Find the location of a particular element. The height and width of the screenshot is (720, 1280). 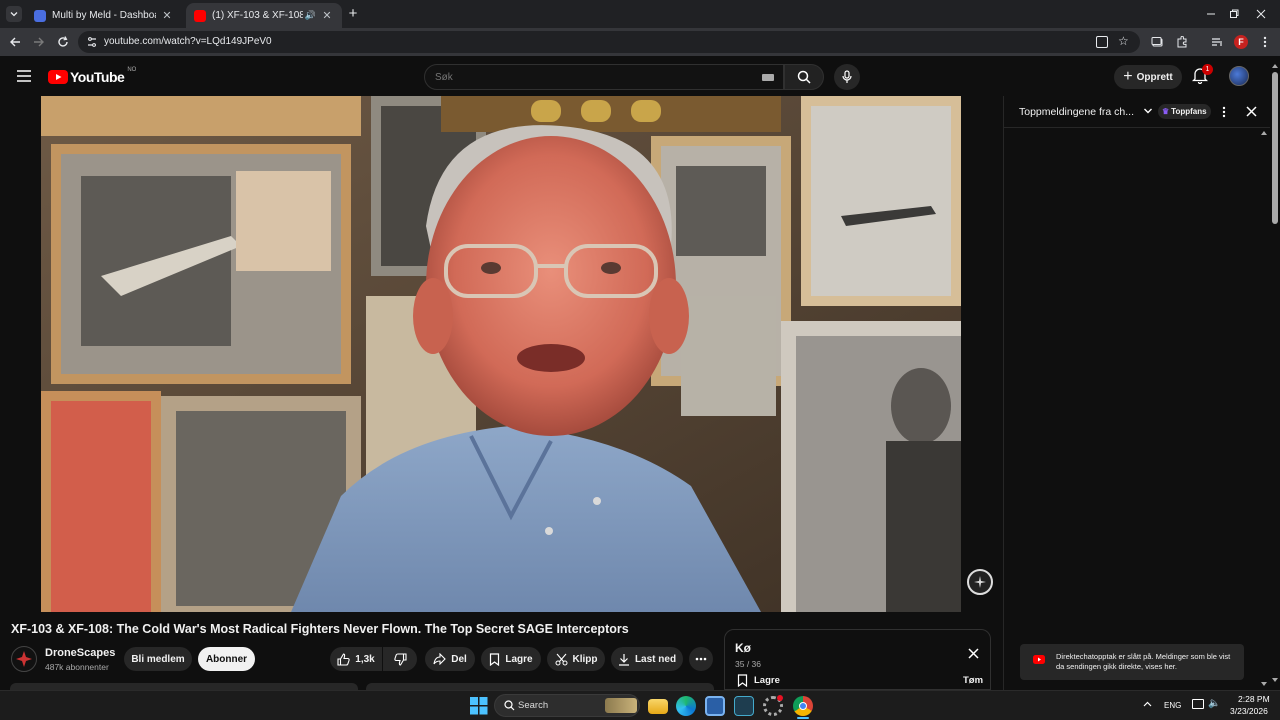

queue-position: 35 / 36 is located at coordinates (748, 664).